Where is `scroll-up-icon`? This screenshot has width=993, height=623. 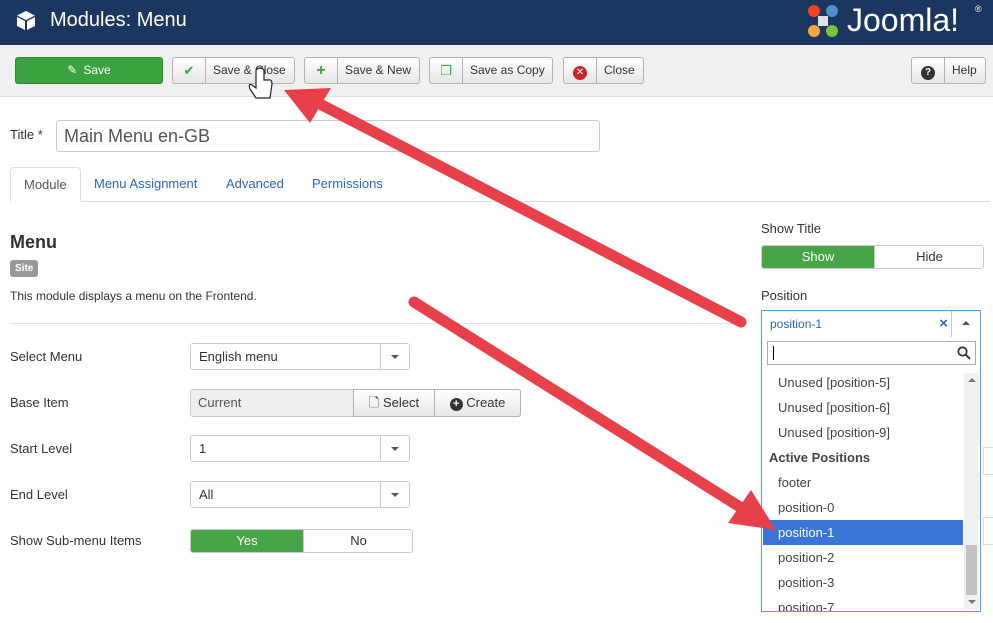
scroll-up-icon is located at coordinates (972, 380).